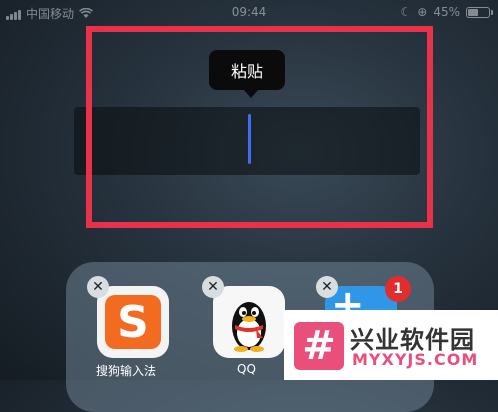 Image resolution: width=498 pixels, height=412 pixels. Describe the element at coordinates (319, 346) in the screenshot. I see `watermark-logo-icon: #` at that location.